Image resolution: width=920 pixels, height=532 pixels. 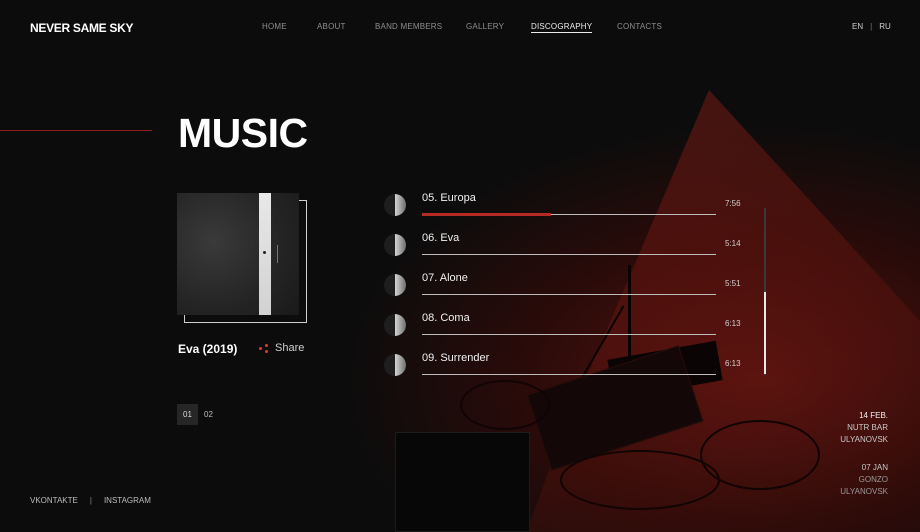 What do you see at coordinates (445, 278) in the screenshot?
I see `track-name: 07. Alone` at bounding box center [445, 278].